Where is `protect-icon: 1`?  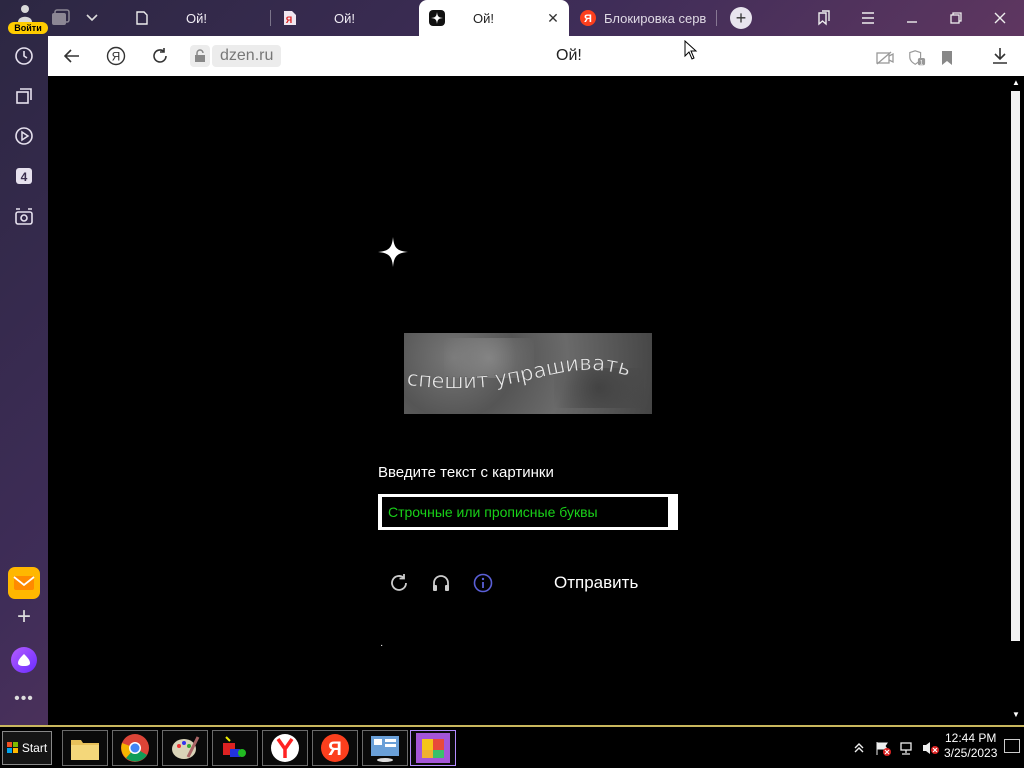 protect-icon: 1 is located at coordinates (917, 58).